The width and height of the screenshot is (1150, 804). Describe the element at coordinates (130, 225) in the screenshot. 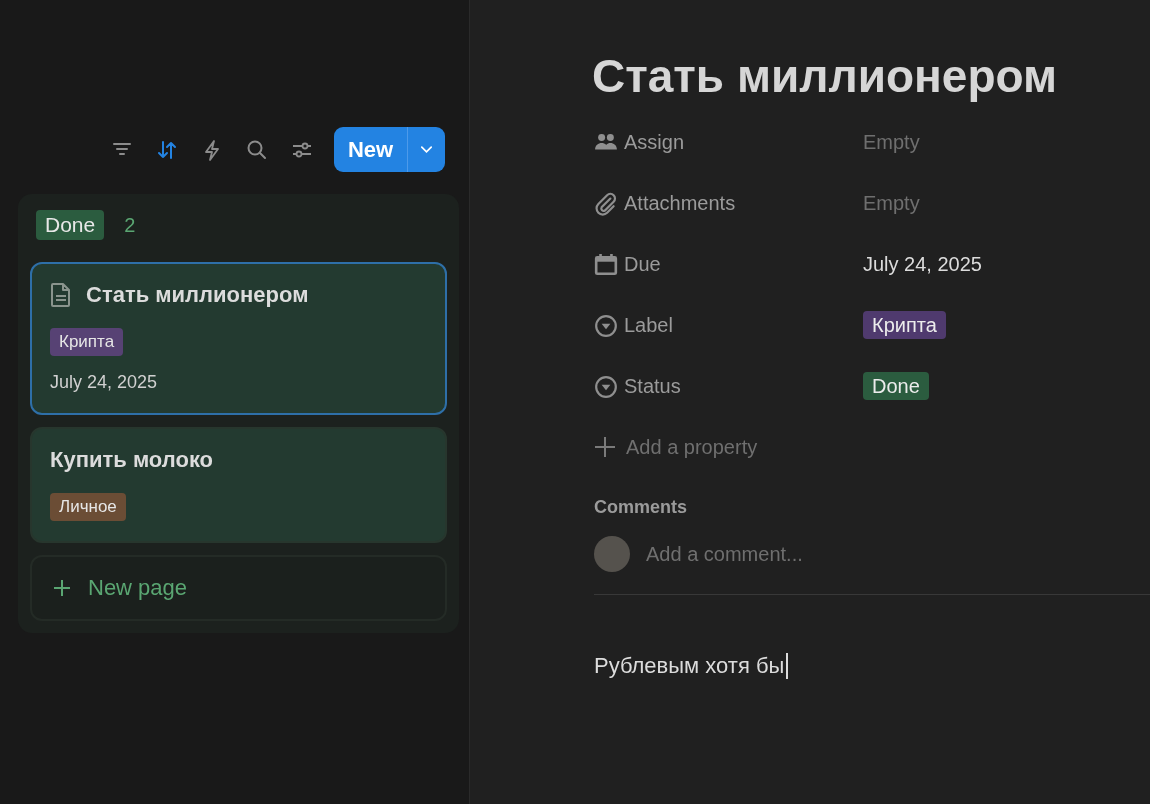

I see `card-count: 2` at that location.